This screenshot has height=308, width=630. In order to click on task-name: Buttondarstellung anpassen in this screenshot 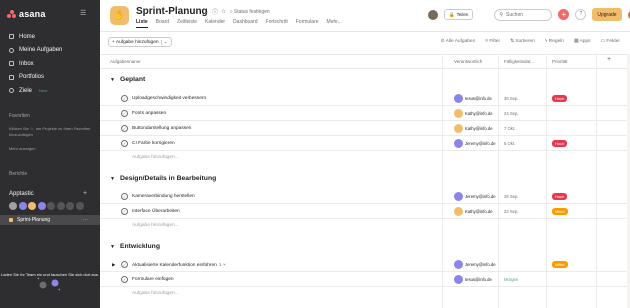, I will do `click(161, 128)`.